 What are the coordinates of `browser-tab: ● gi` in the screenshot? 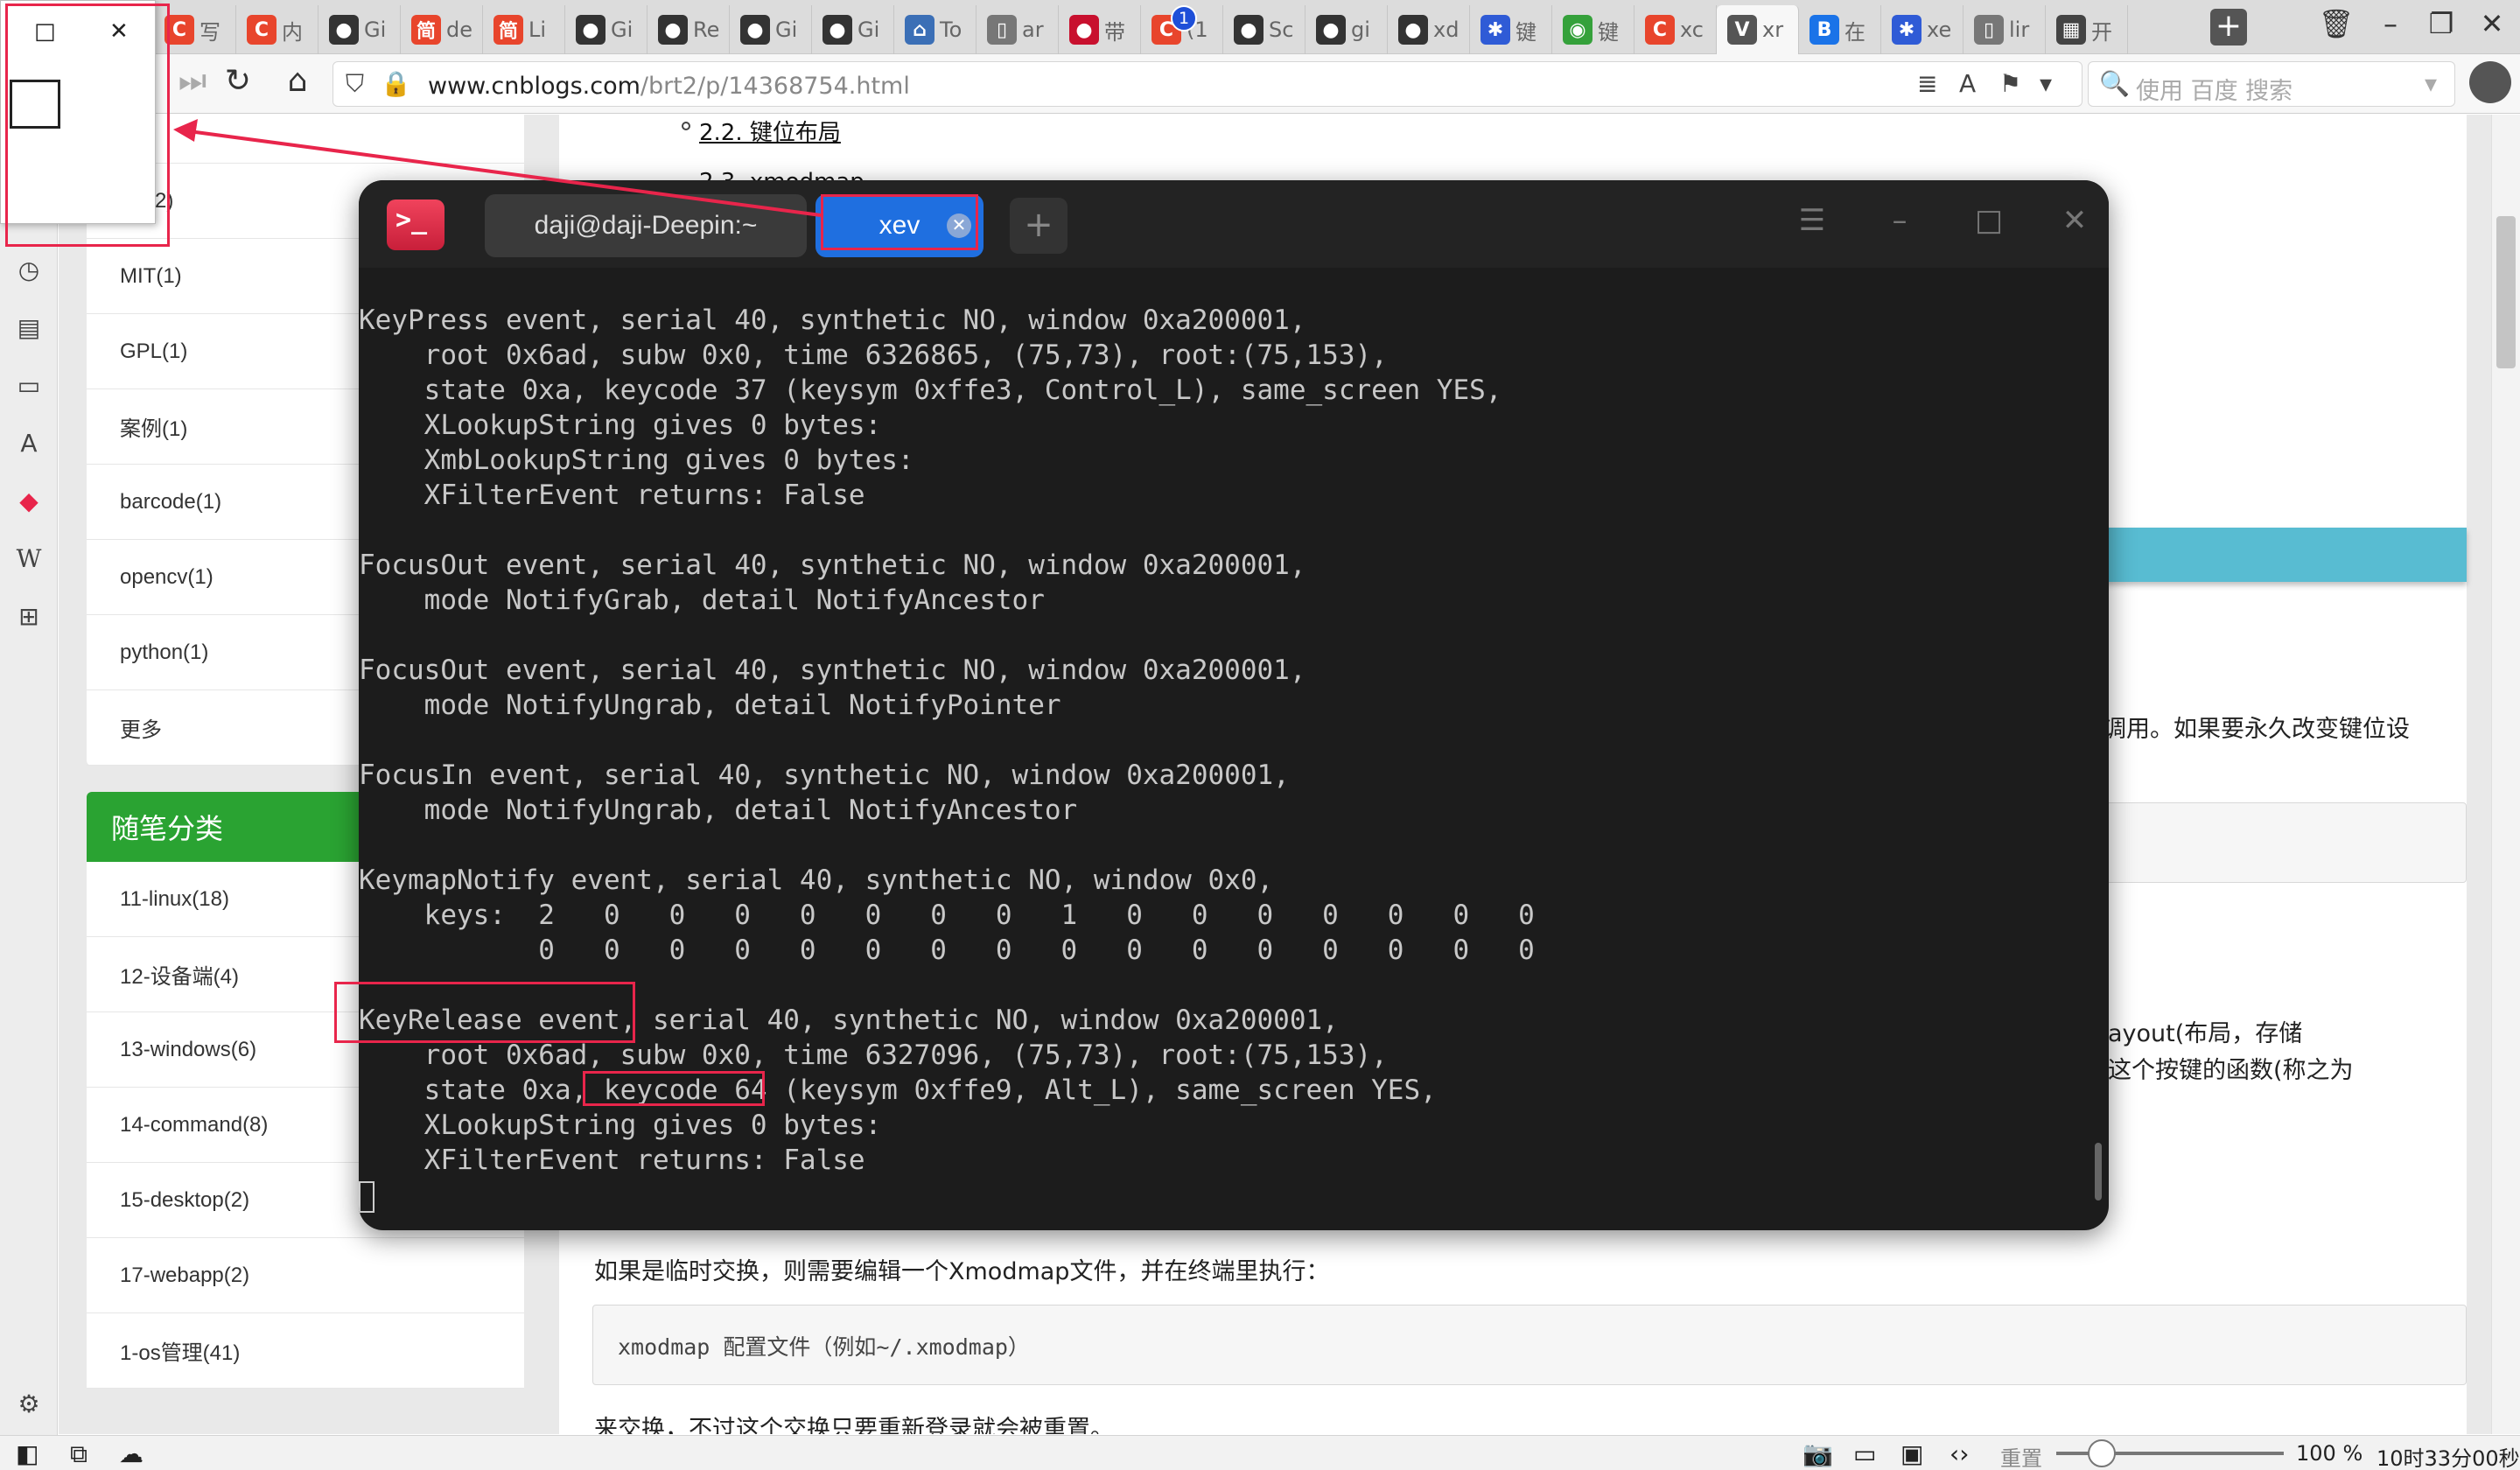 It's located at (1347, 29).